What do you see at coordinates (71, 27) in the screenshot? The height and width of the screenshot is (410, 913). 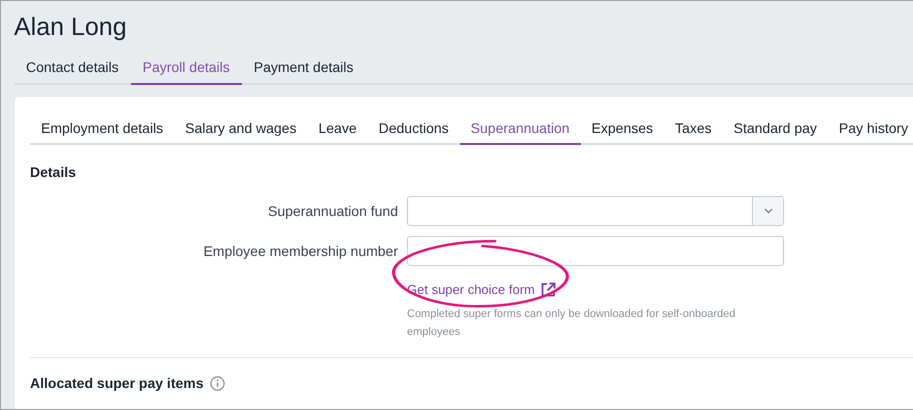 I see `page-title: Alan Long` at bounding box center [71, 27].